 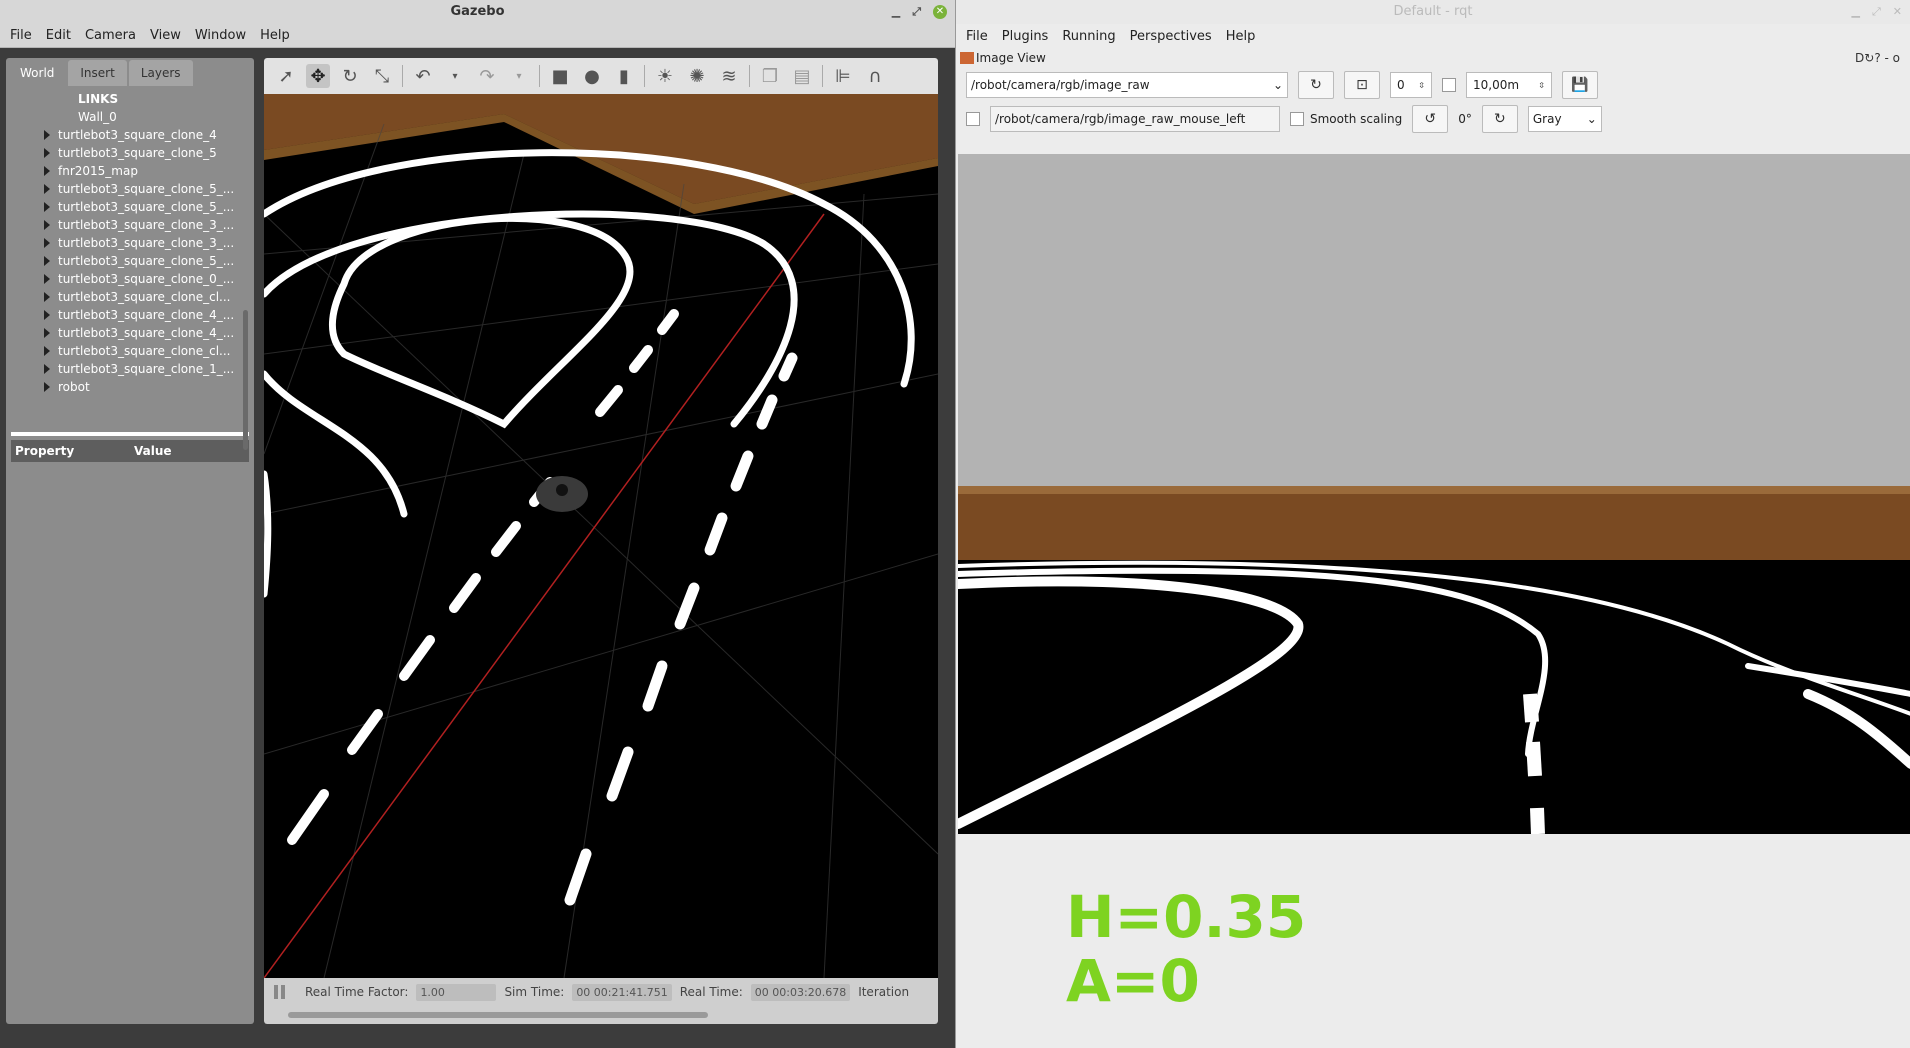 What do you see at coordinates (286, 76) in the screenshot?
I see `select-arrow-icon: ➚` at bounding box center [286, 76].